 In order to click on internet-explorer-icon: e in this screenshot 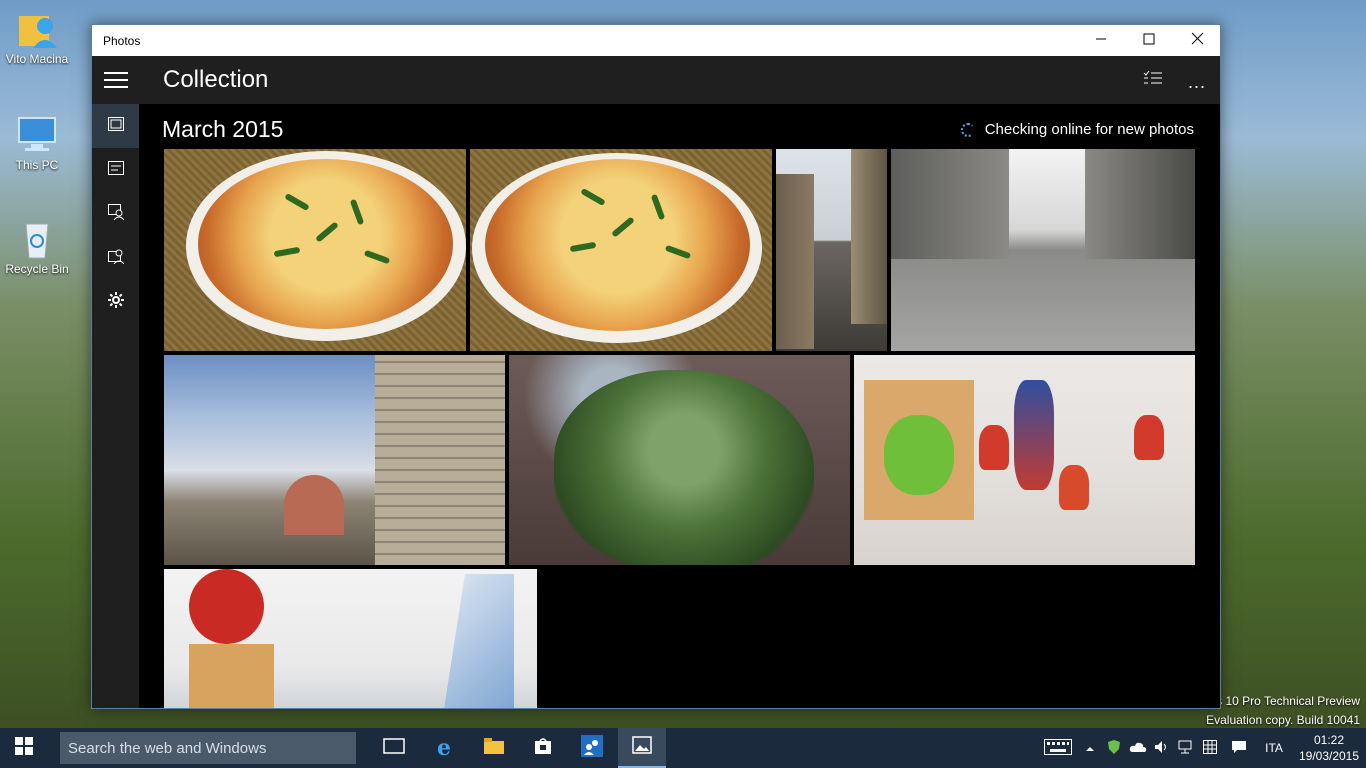, I will do `click(444, 748)`.